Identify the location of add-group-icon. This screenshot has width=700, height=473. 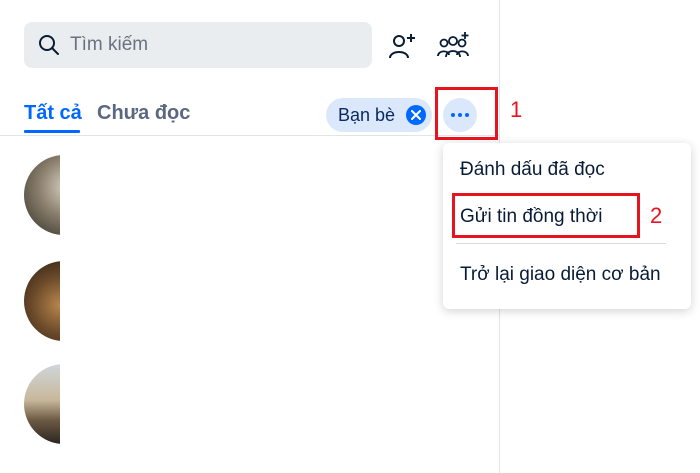
(453, 45).